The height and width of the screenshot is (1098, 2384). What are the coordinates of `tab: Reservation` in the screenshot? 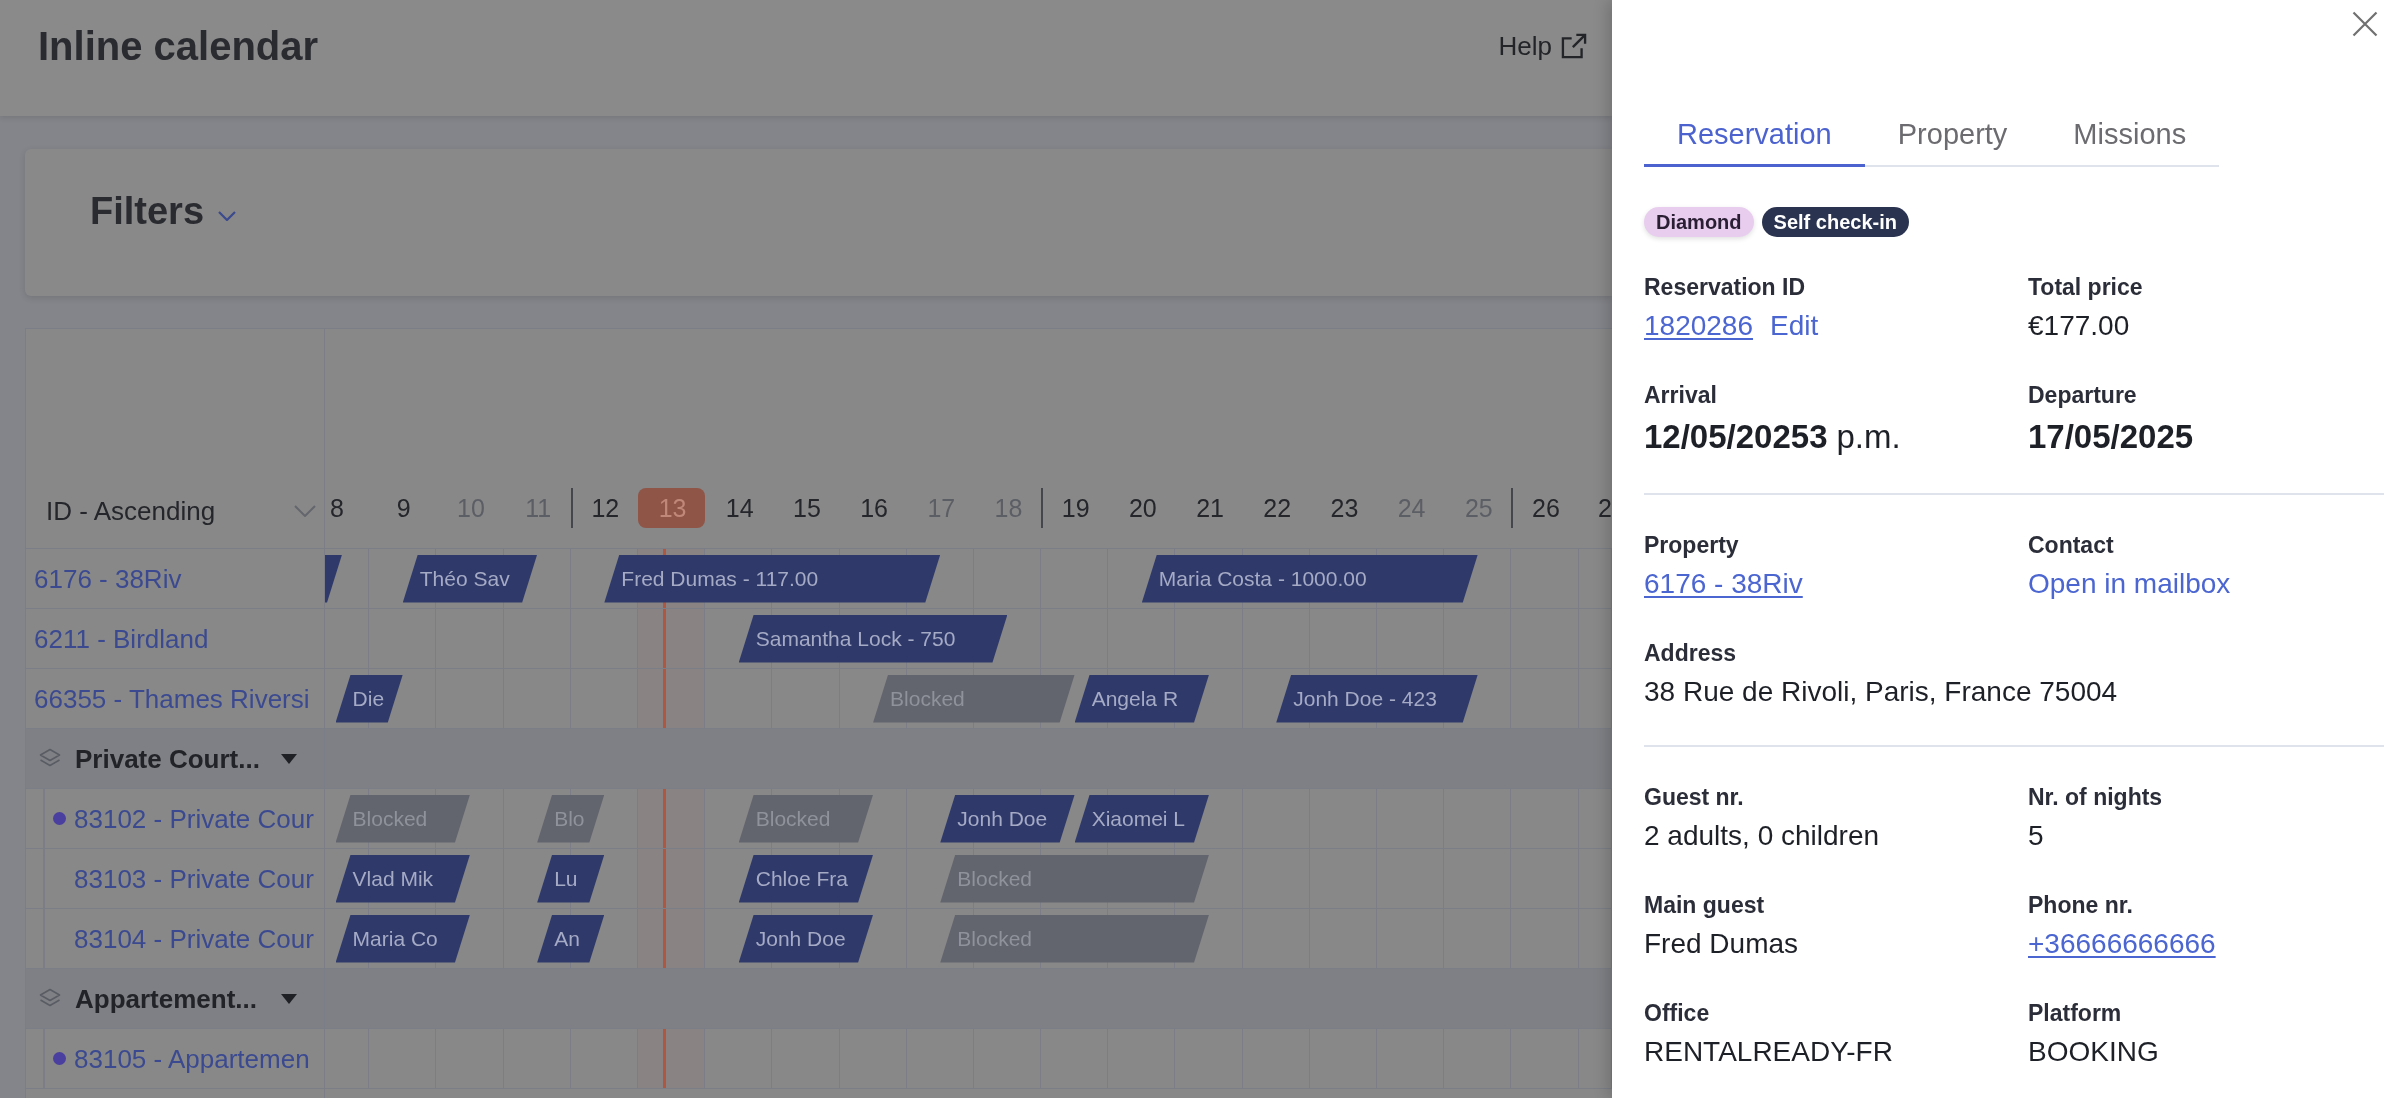 It's located at (1754, 134).